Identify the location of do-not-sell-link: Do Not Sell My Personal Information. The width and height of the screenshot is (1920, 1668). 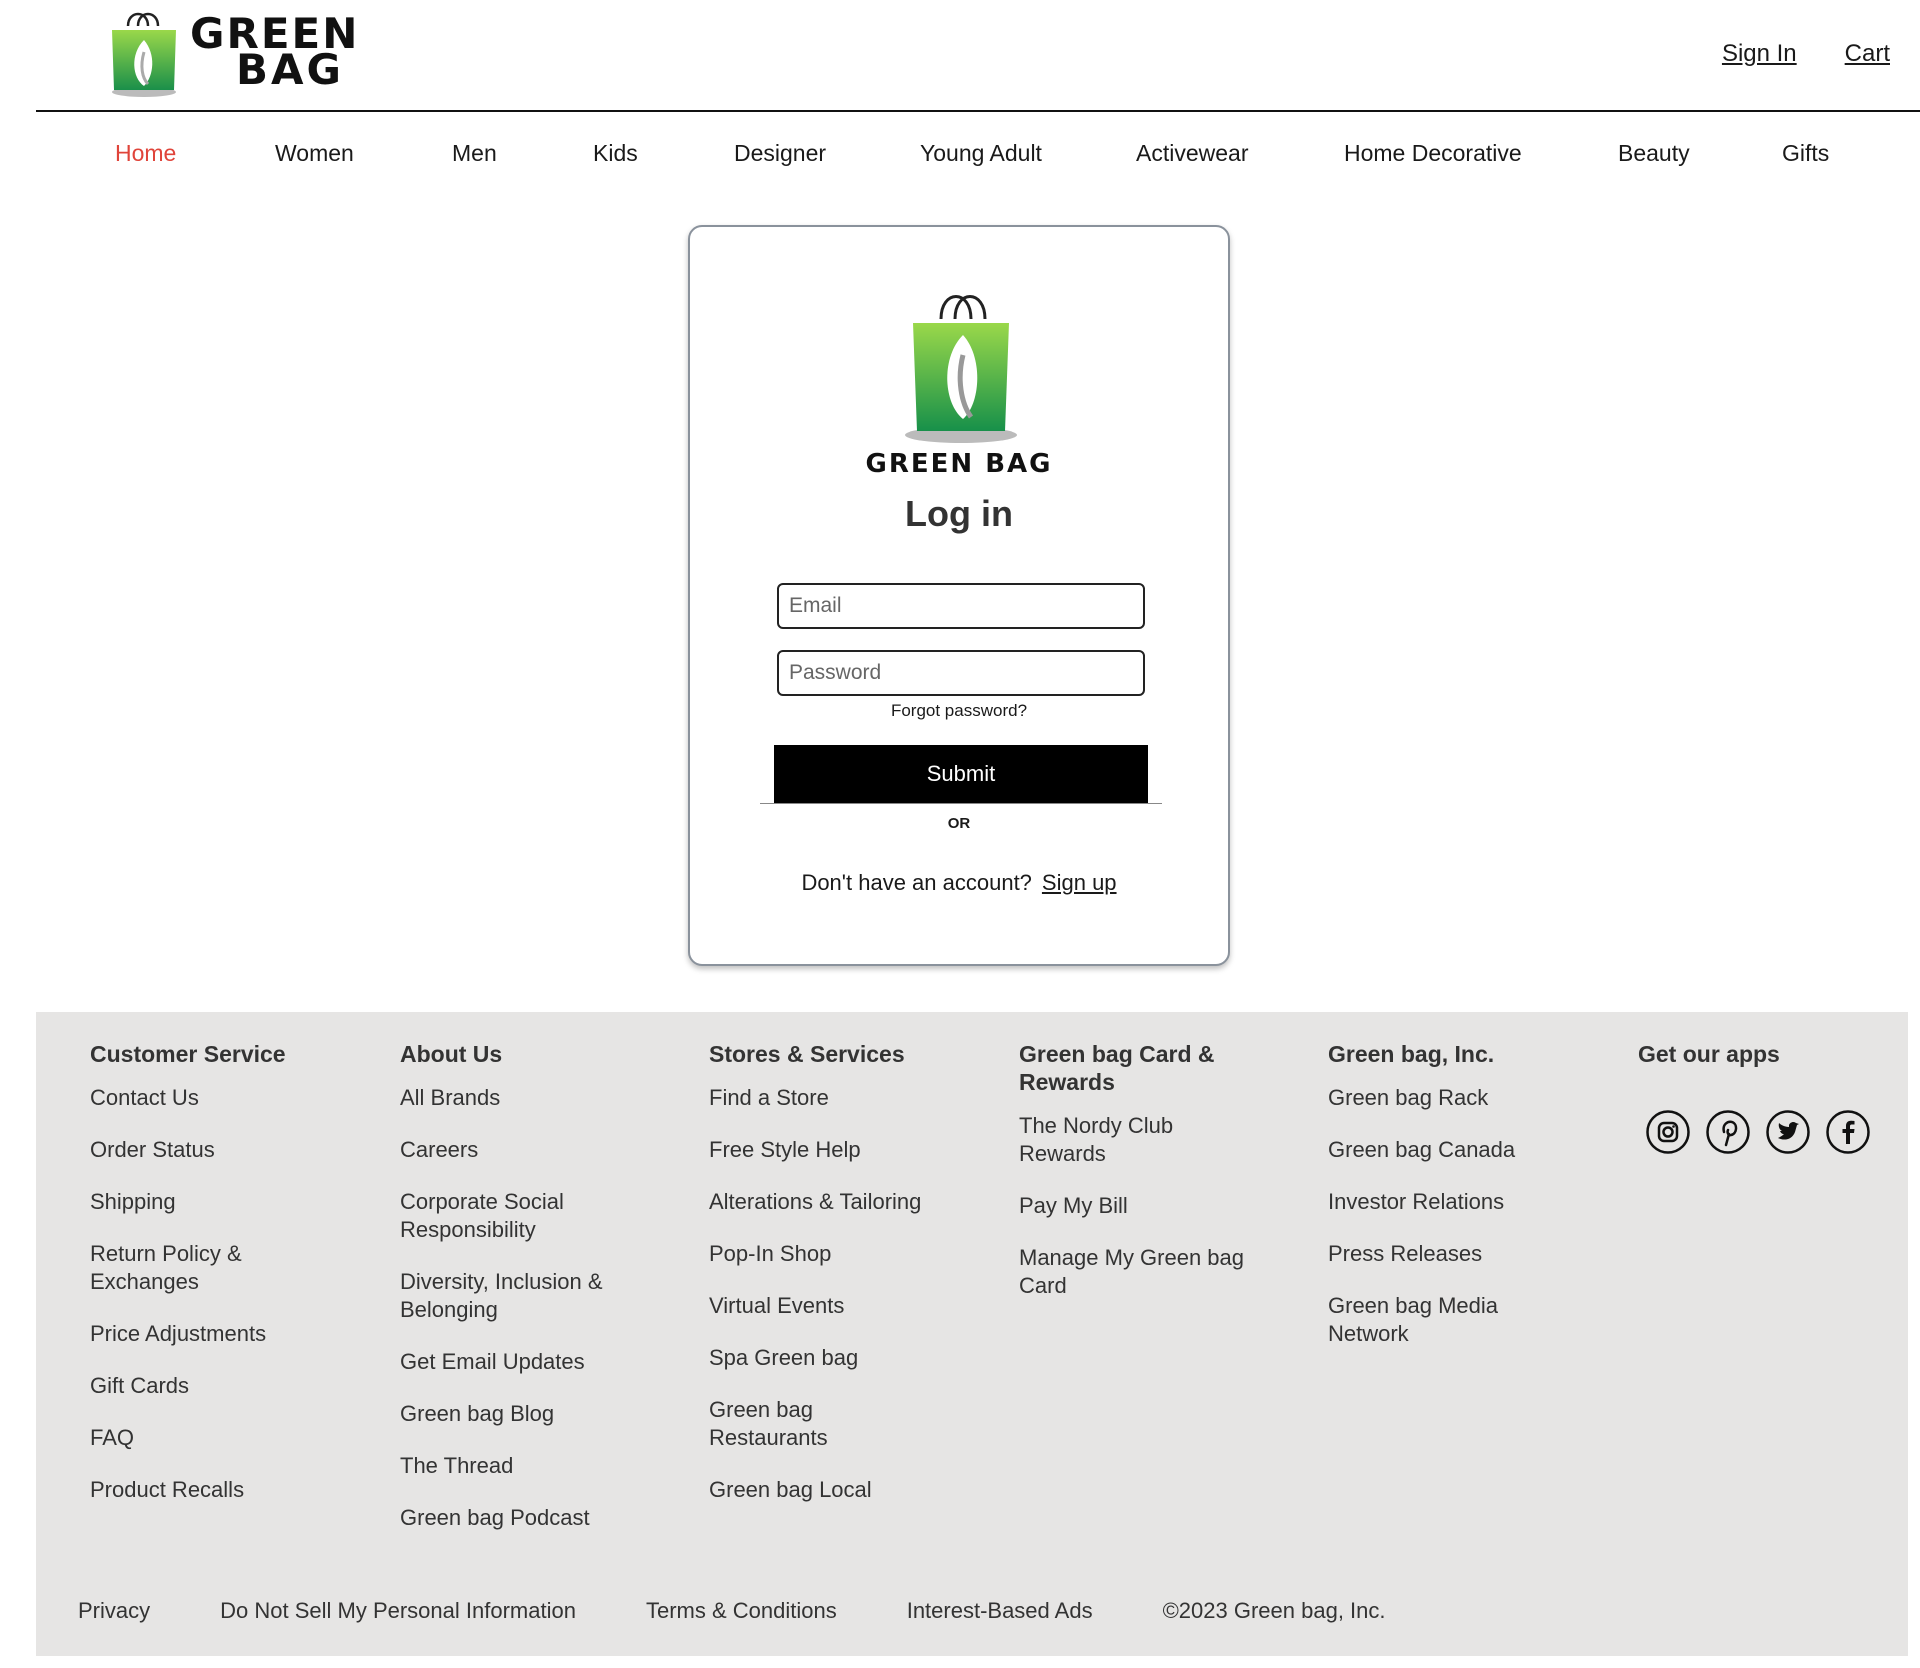
(398, 1611).